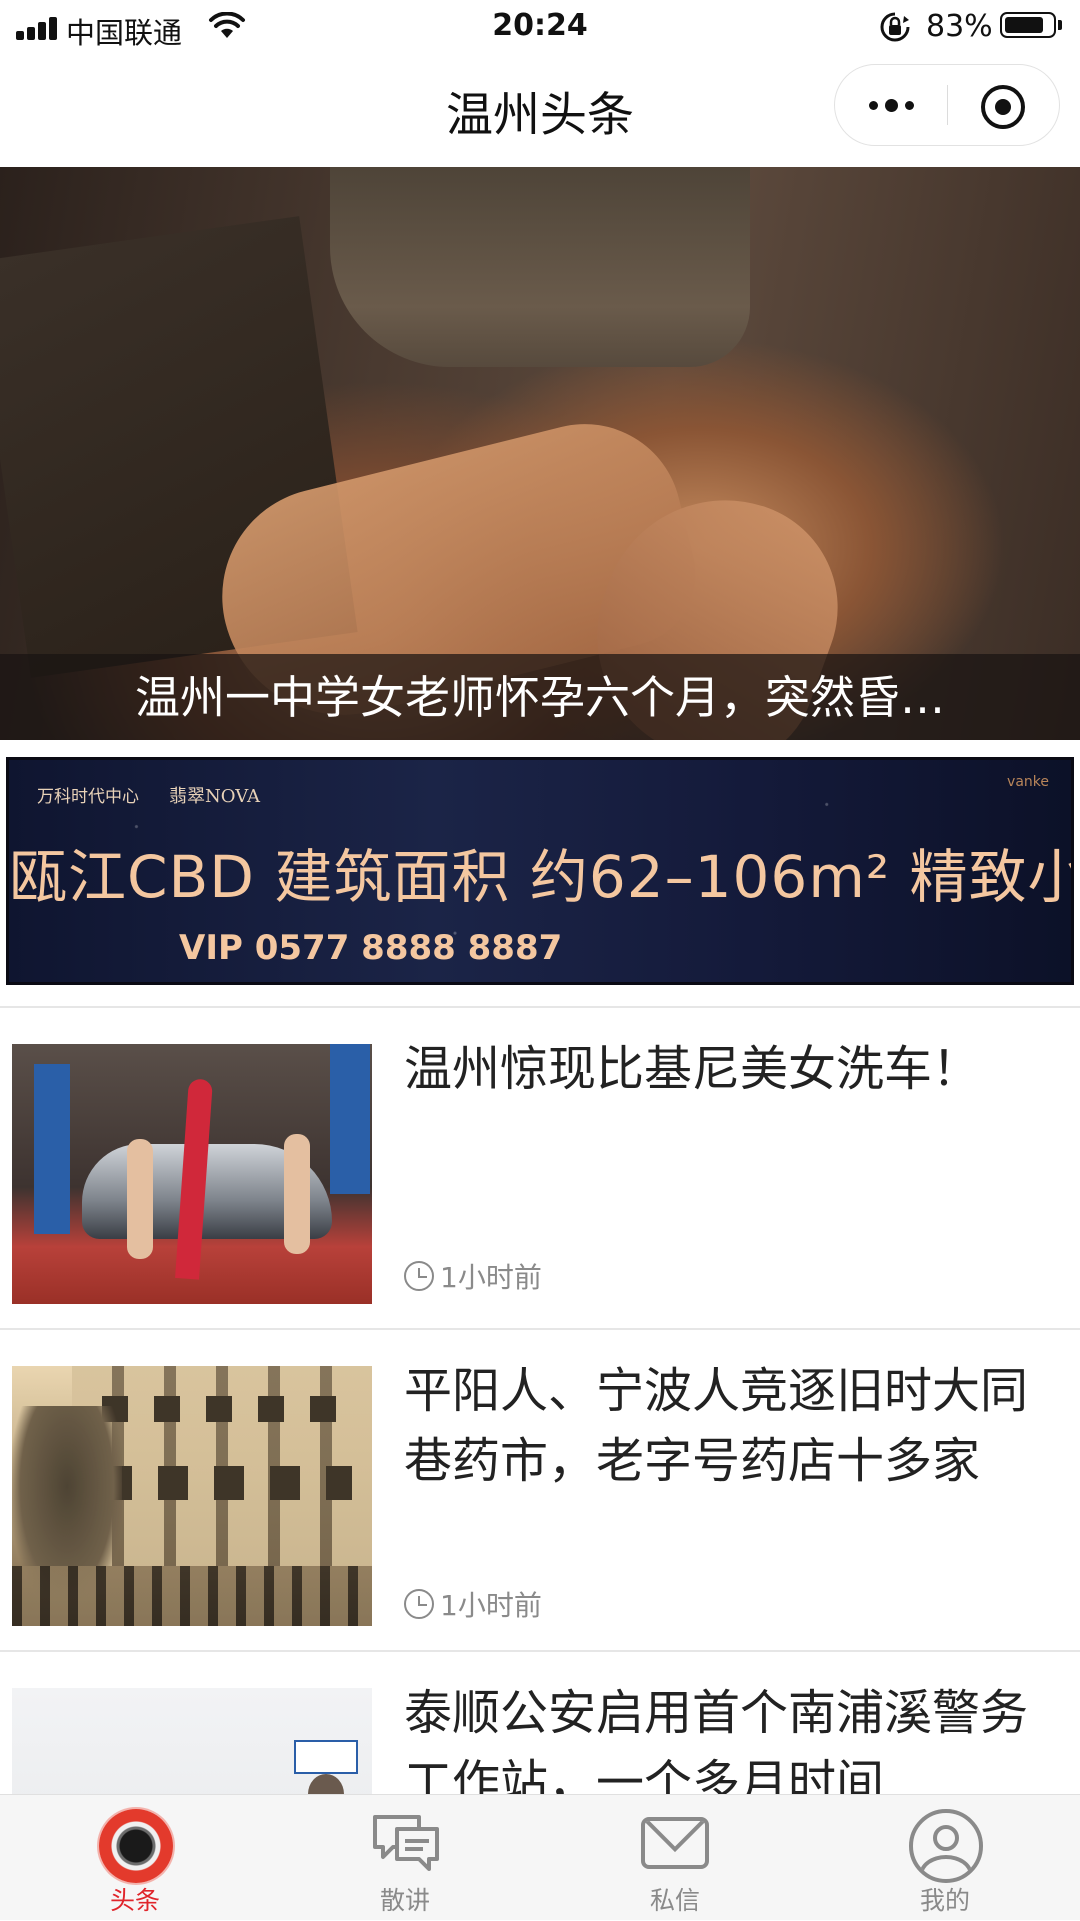  Describe the element at coordinates (1060, 25) in the screenshot. I see `battery-nub` at that location.